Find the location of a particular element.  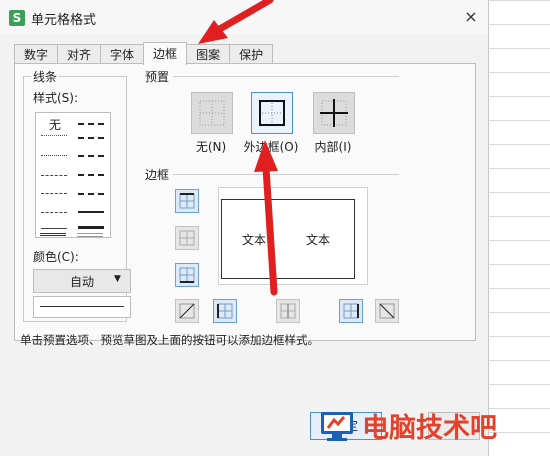

arrow-to-border-tab is located at coordinates (236, 22).